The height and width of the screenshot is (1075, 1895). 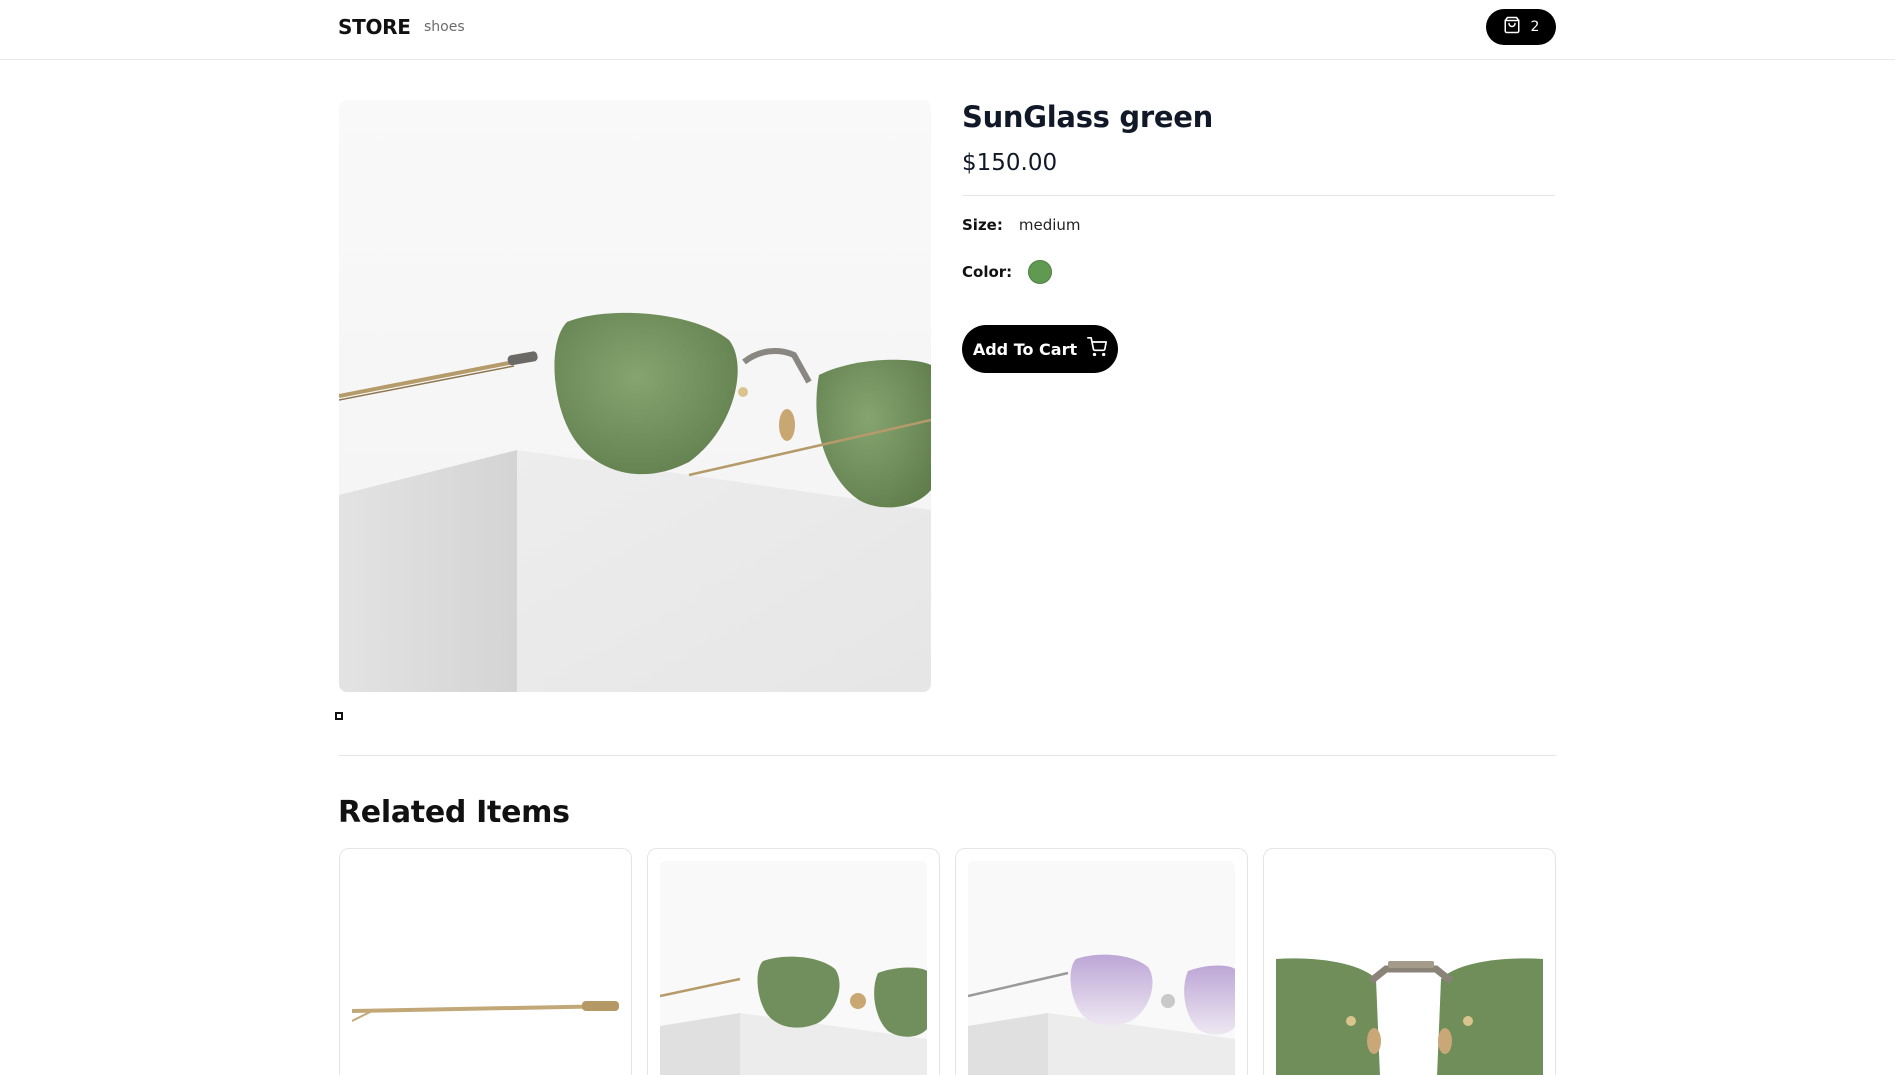 What do you see at coordinates (1101, 968) in the screenshot?
I see `sunglass-purple-pedestal-image` at bounding box center [1101, 968].